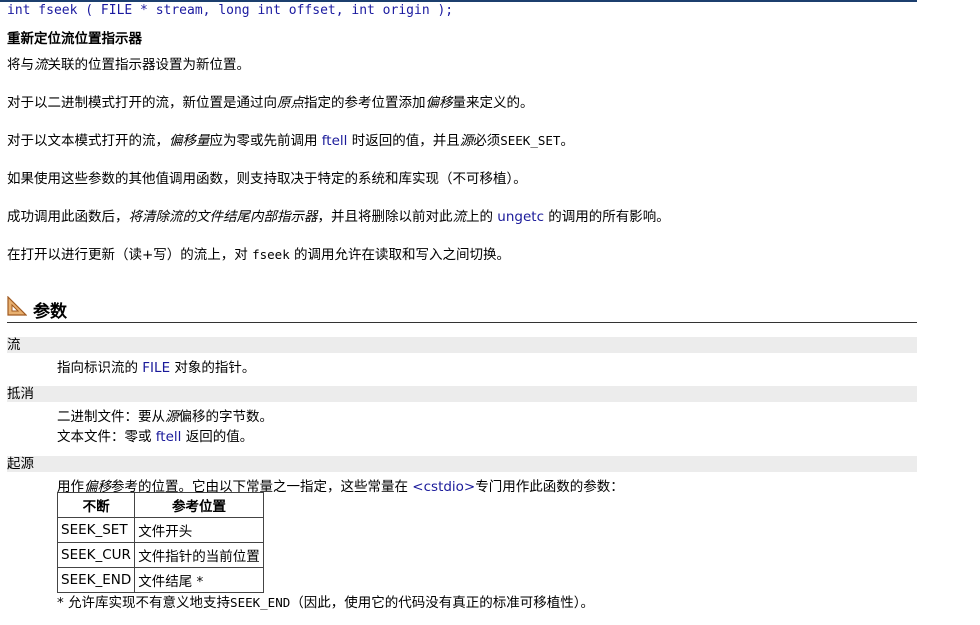  I want to click on table-header-constant: 不断, so click(96, 505).